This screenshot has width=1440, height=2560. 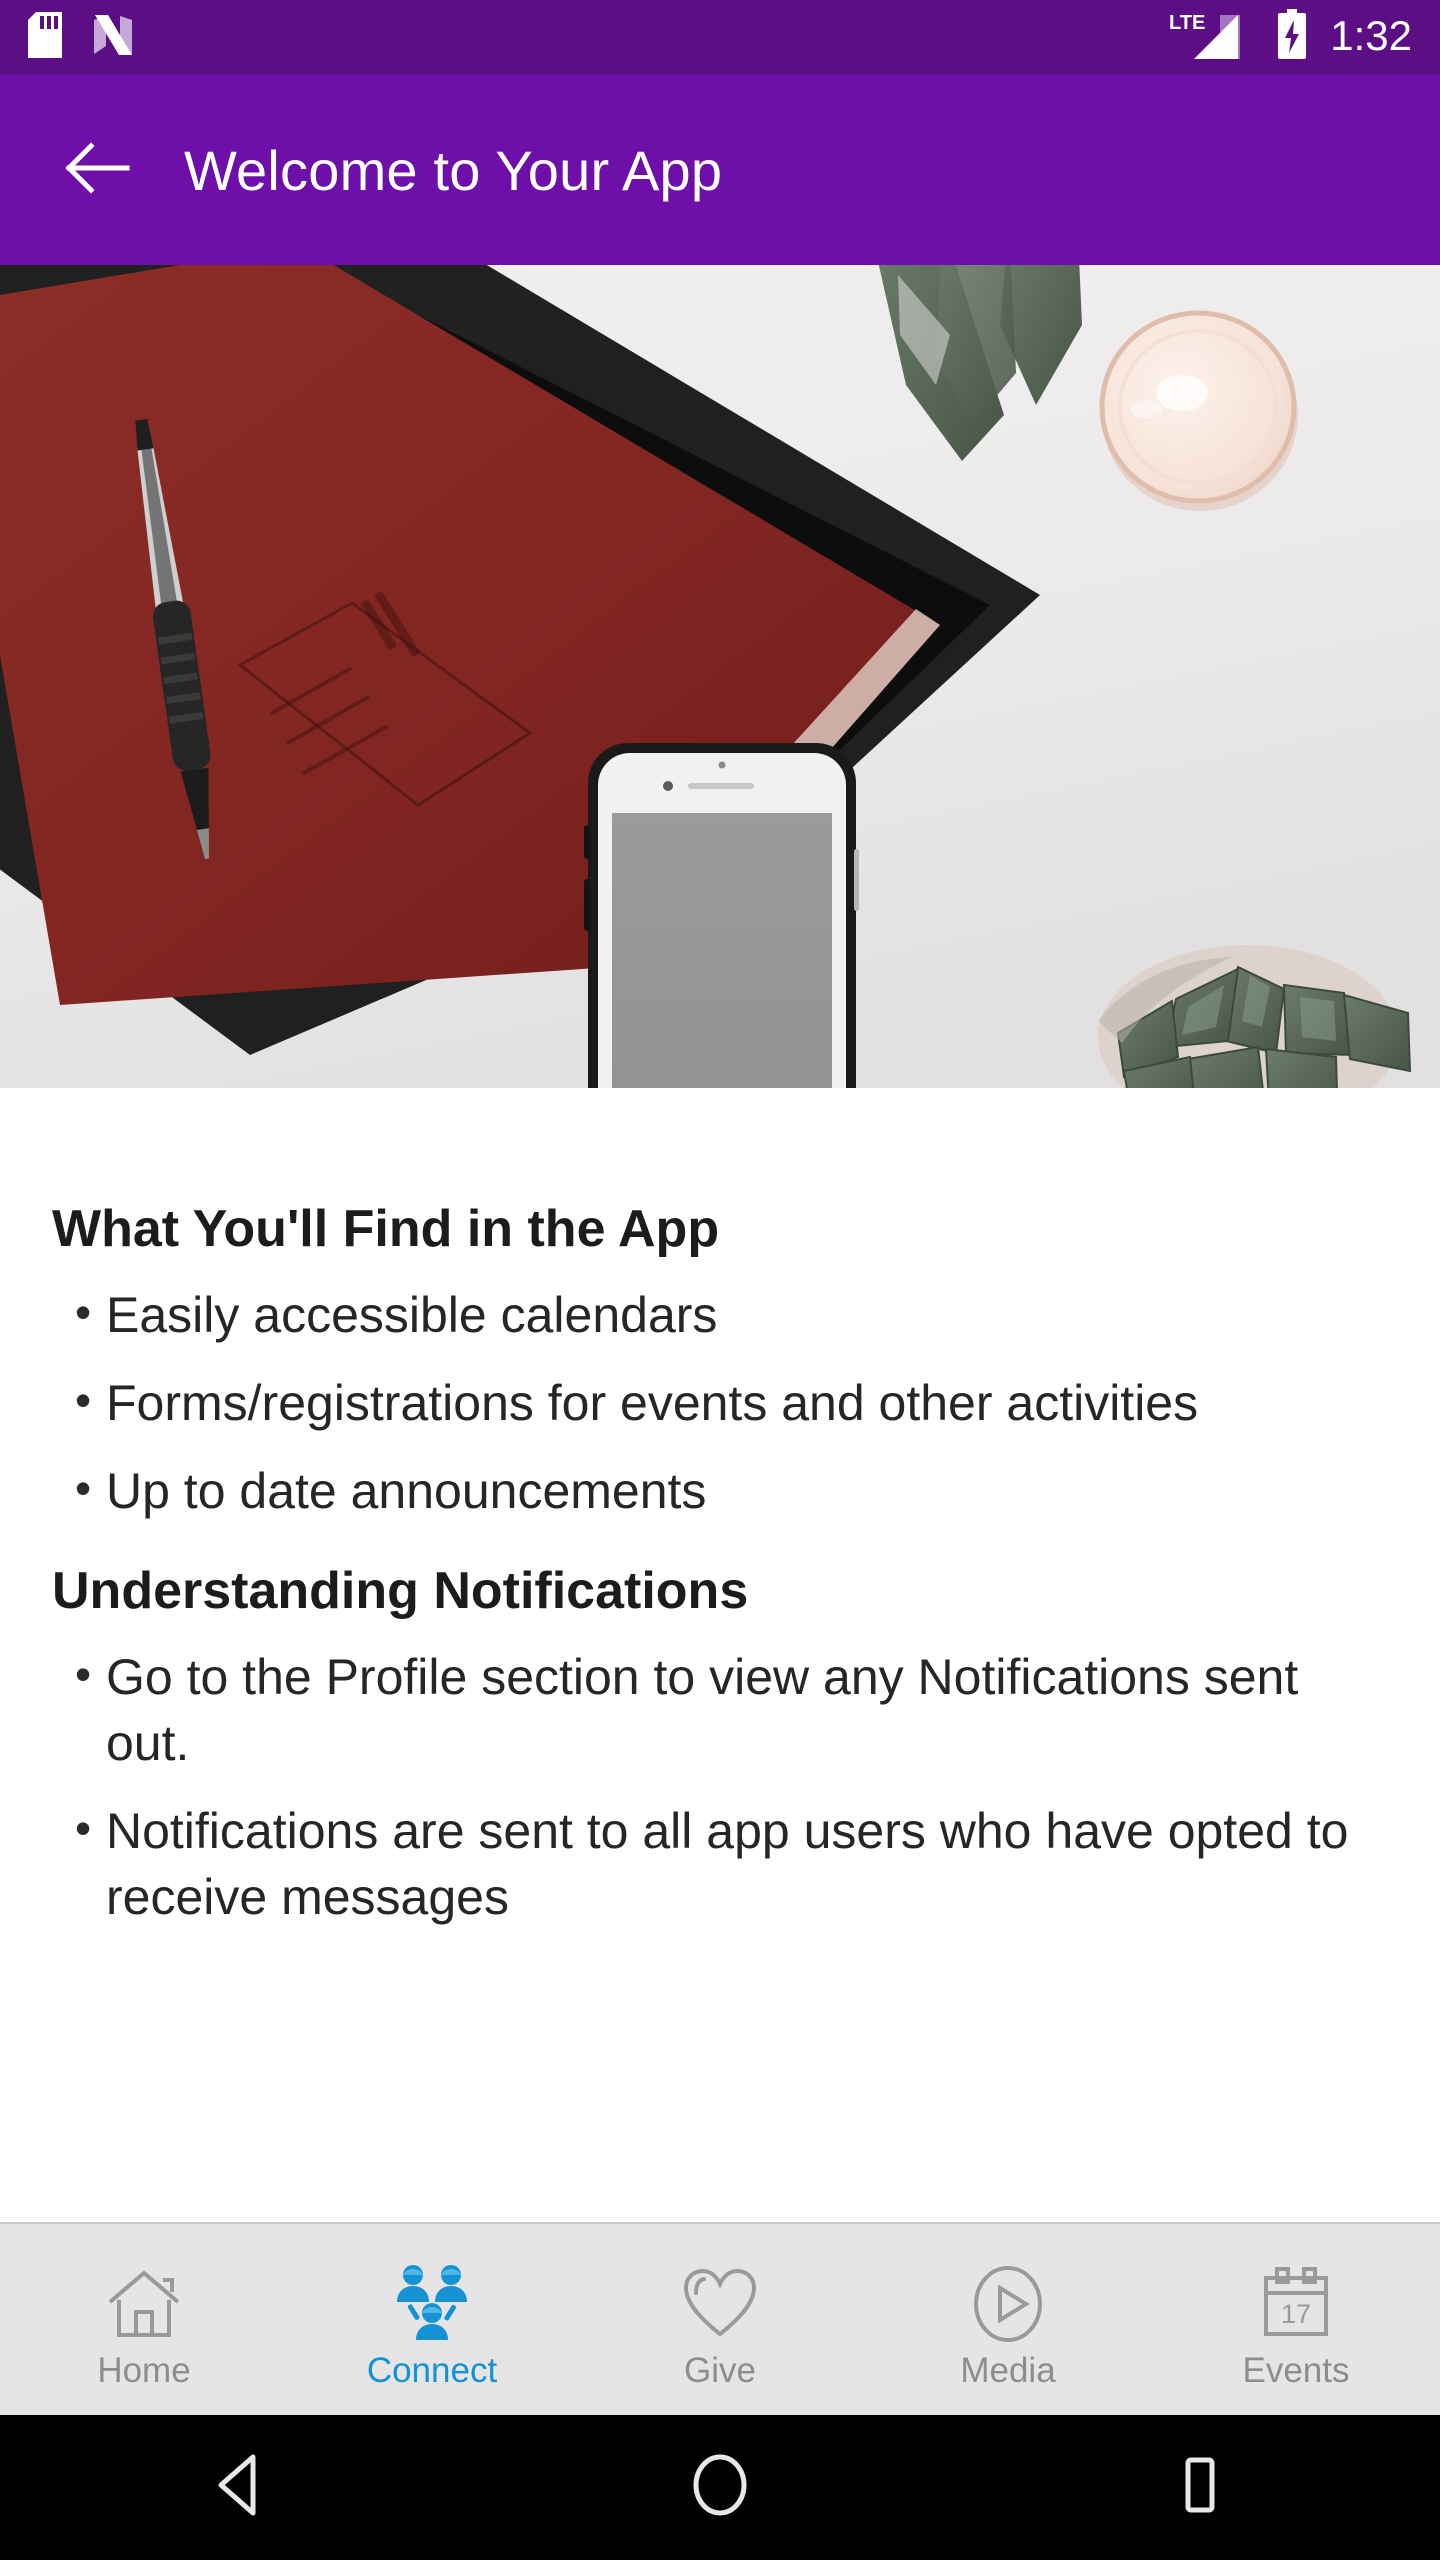 What do you see at coordinates (406, 1490) in the screenshot?
I see `list-item-text: Up to date announcements` at bounding box center [406, 1490].